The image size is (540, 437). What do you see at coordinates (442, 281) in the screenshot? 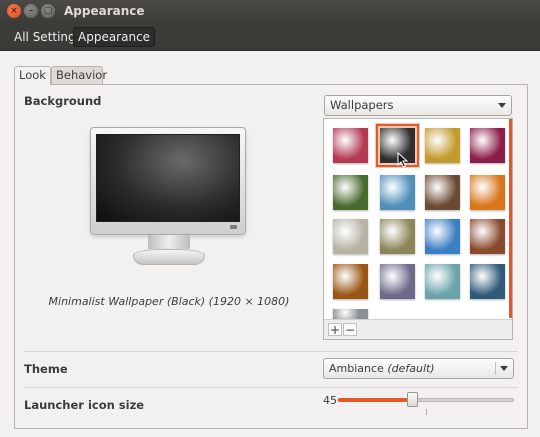
I see `wallpaper-thumb-teal-glass` at bounding box center [442, 281].